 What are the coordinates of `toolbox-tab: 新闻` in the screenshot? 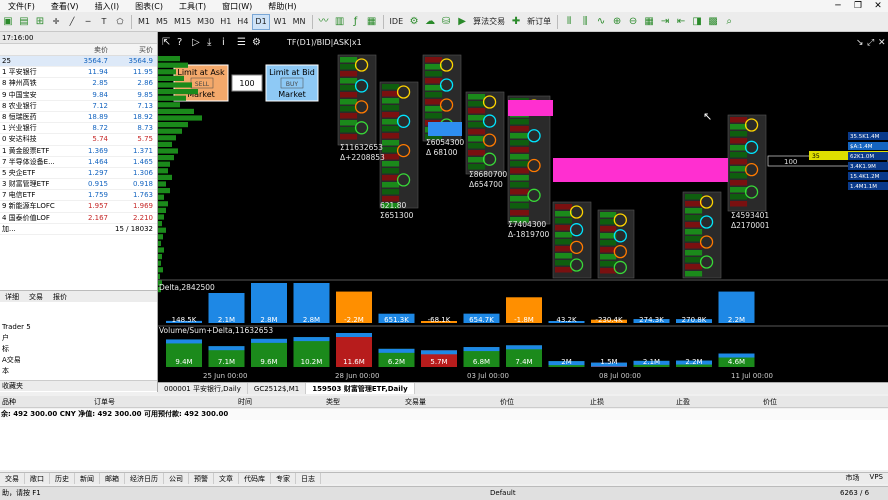 It's located at (87, 478).